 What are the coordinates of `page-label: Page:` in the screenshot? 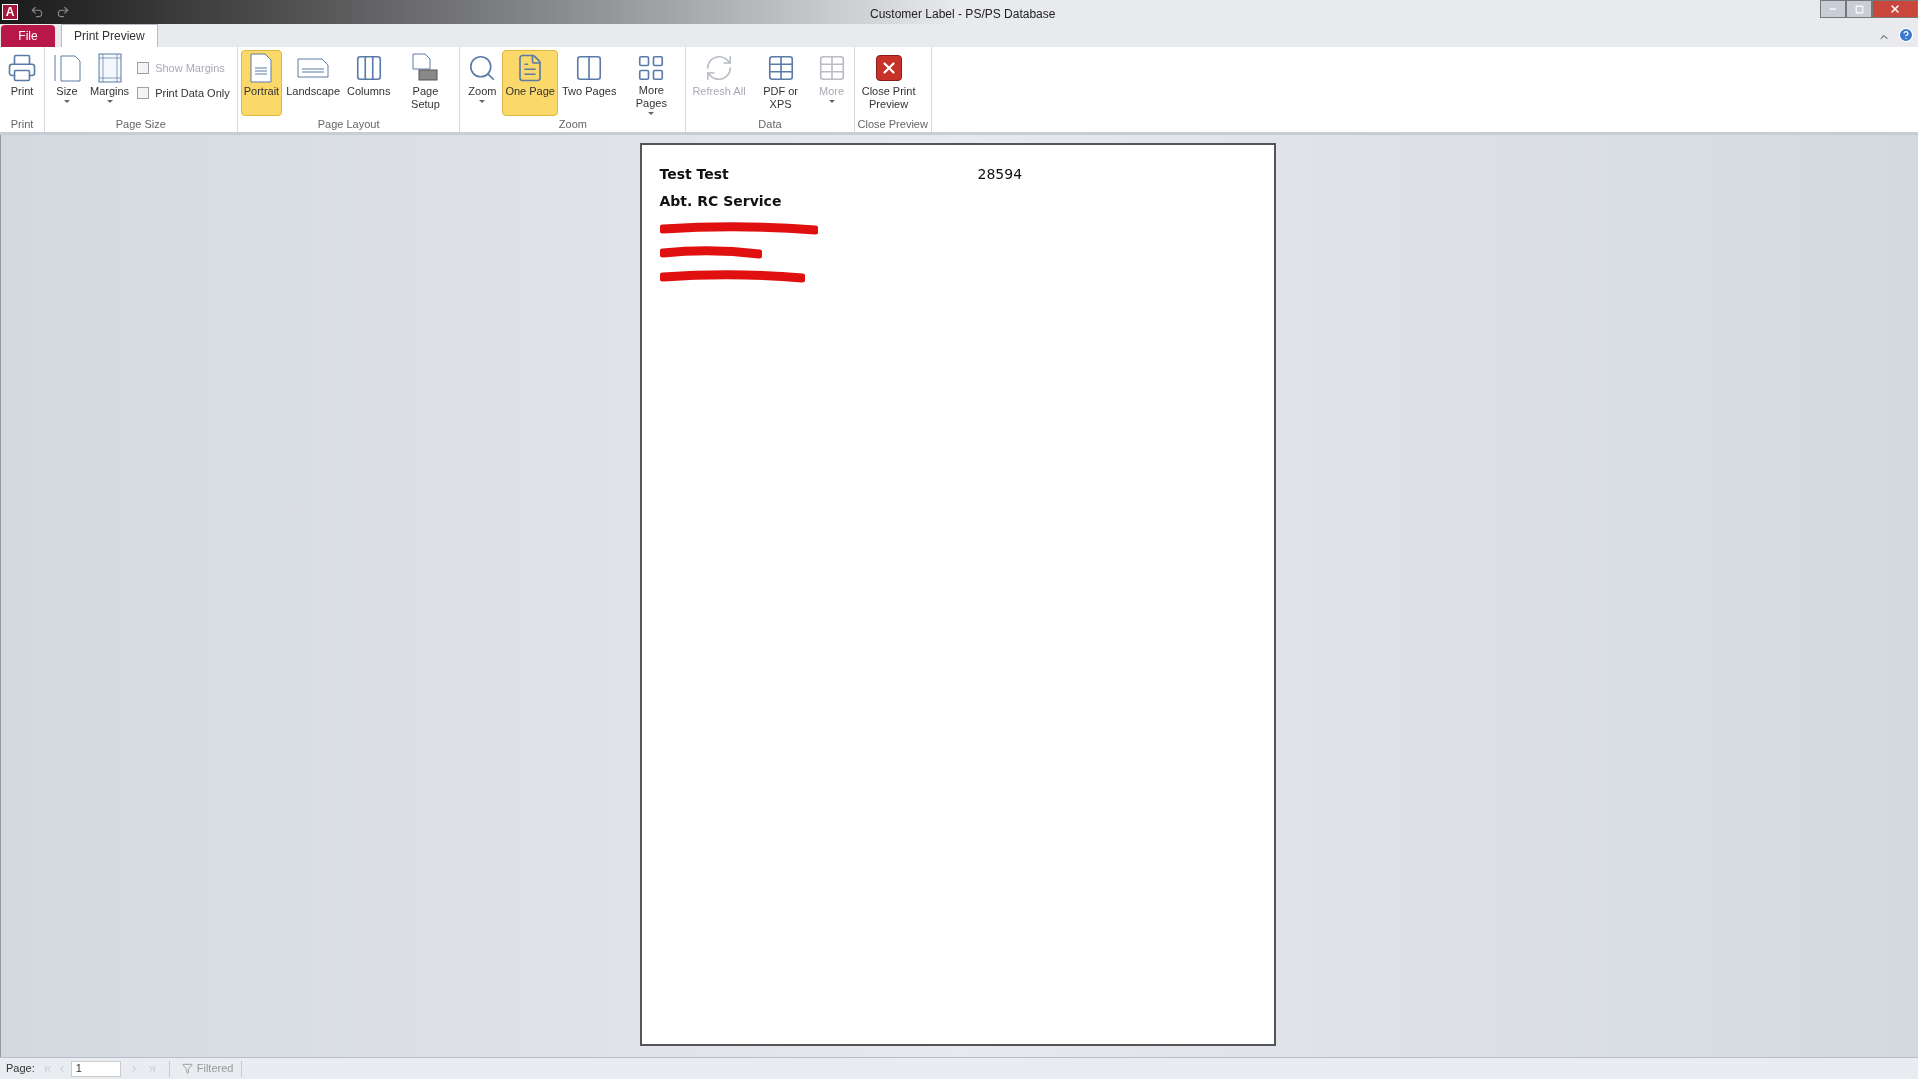 It's located at (20, 1069).